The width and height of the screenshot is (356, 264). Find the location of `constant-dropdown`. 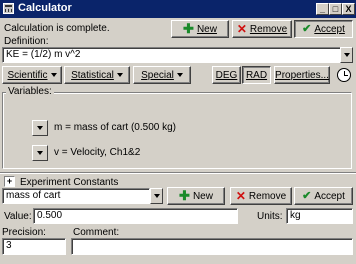

constant-dropdown is located at coordinates (156, 196).